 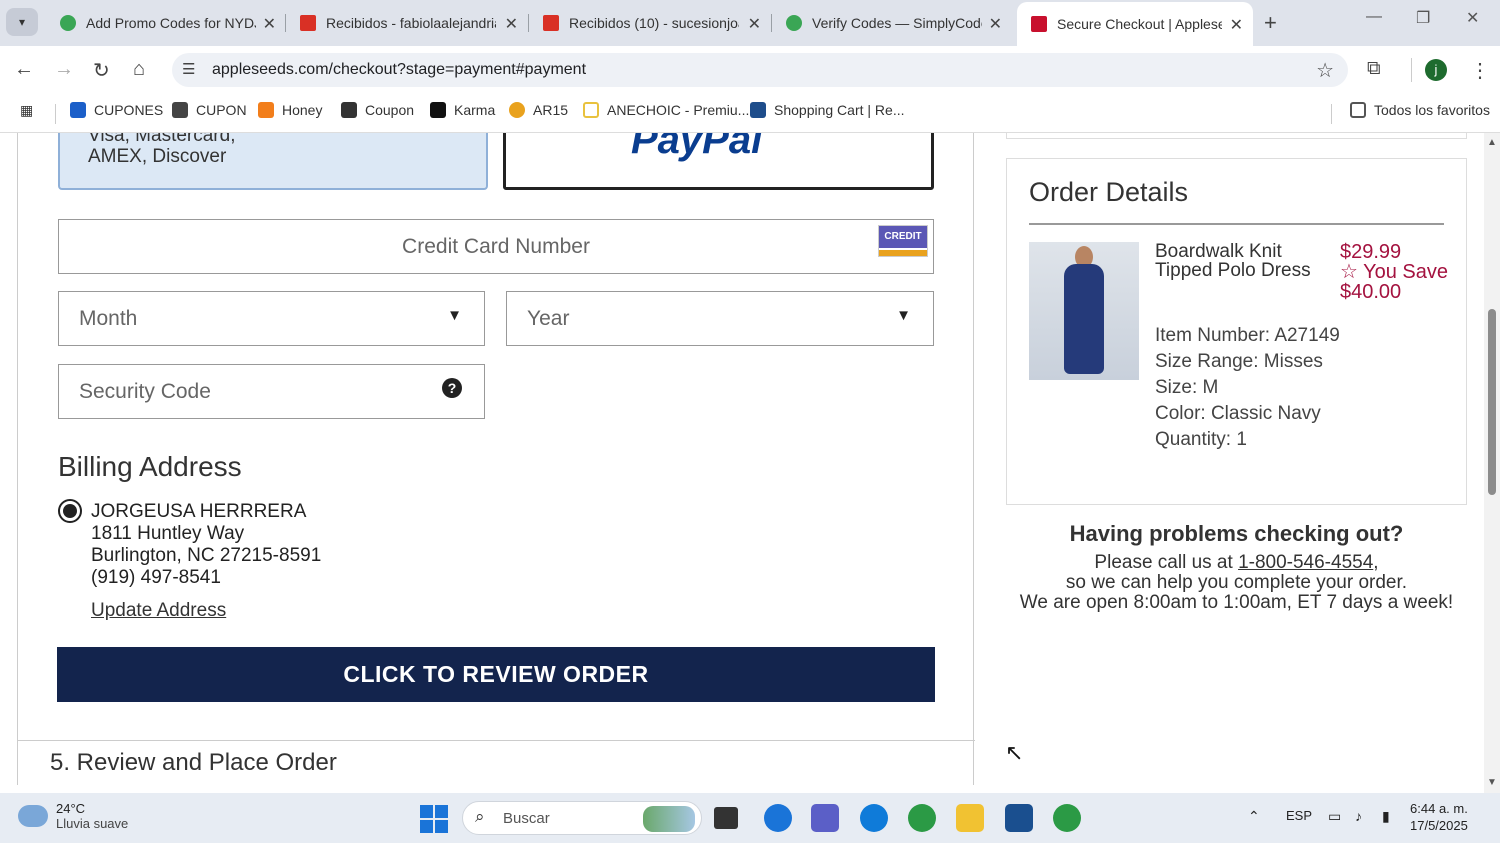 What do you see at coordinates (778, 818) in the screenshot?
I see `help-app-icon` at bounding box center [778, 818].